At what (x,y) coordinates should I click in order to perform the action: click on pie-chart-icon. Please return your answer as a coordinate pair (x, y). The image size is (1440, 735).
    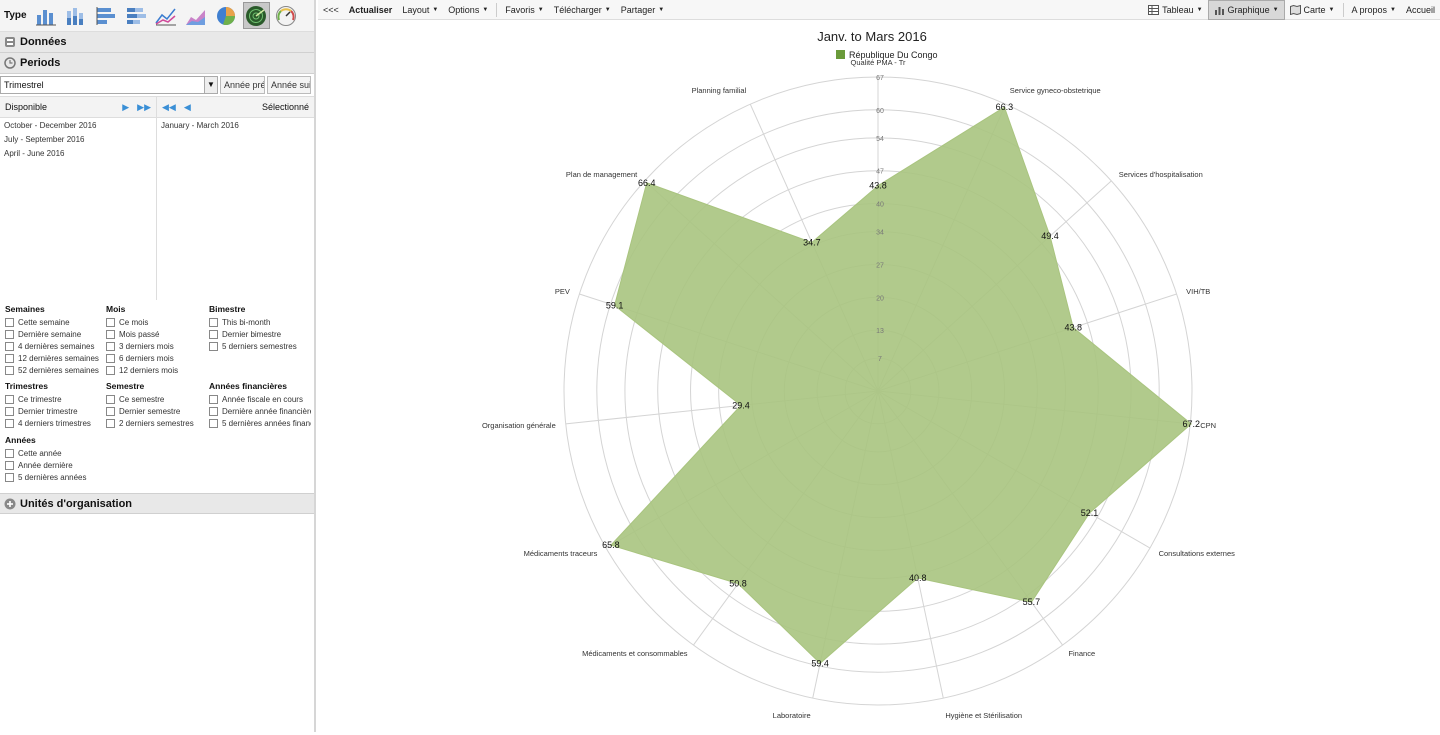
    Looking at the image, I should click on (226, 15).